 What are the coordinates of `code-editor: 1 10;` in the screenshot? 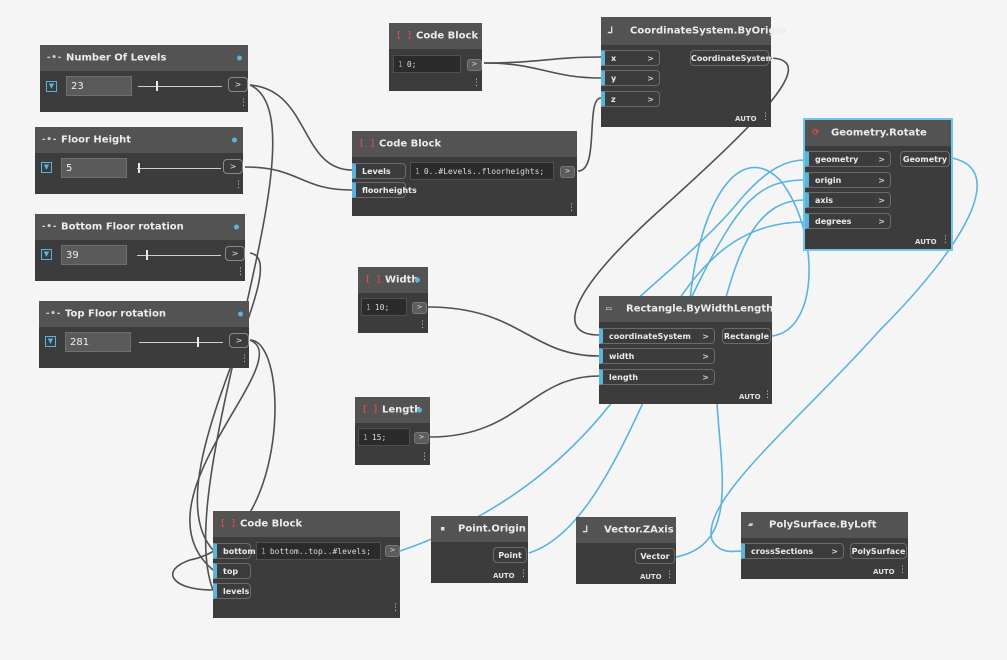 It's located at (384, 307).